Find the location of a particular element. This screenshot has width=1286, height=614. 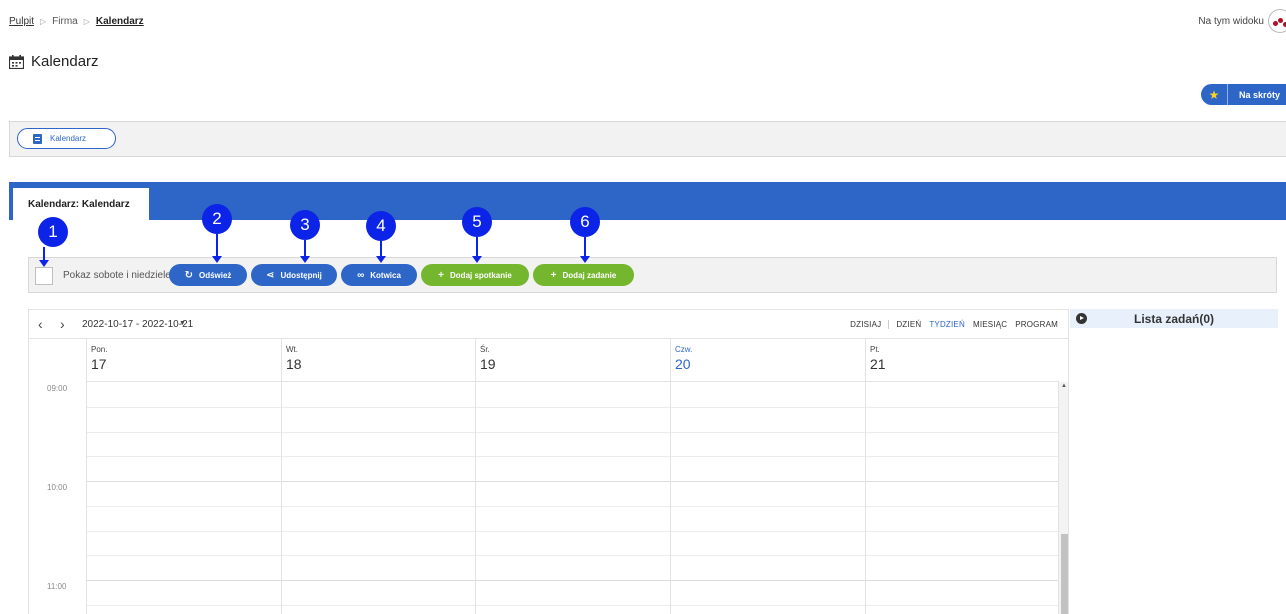

breadcrumb-kalendarz: Kalendarz is located at coordinates (120, 21).